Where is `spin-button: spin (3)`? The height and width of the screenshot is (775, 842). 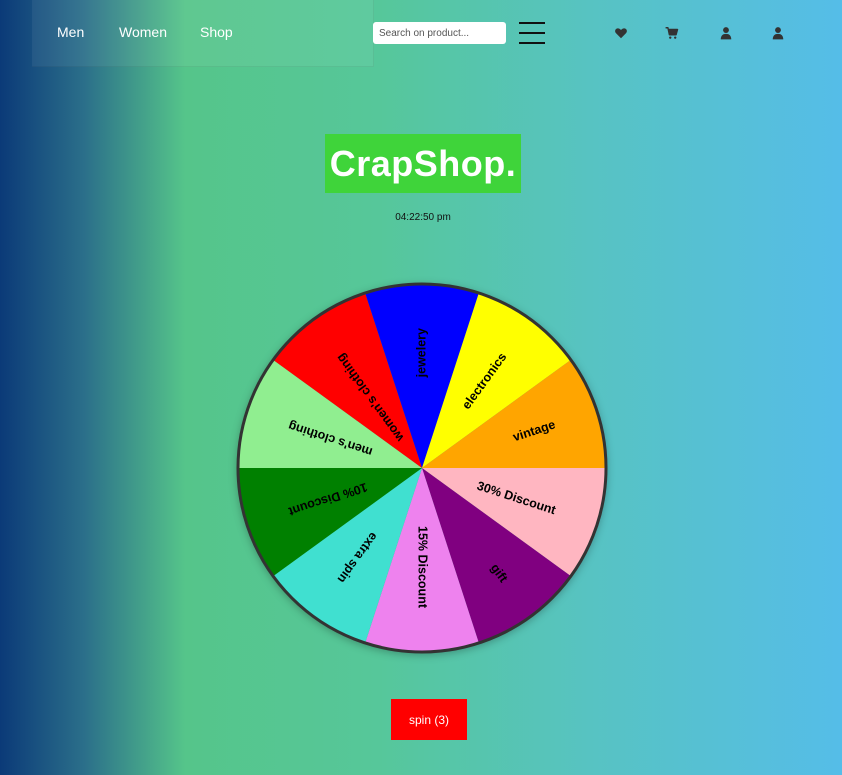
spin-button: spin (3) is located at coordinates (429, 719).